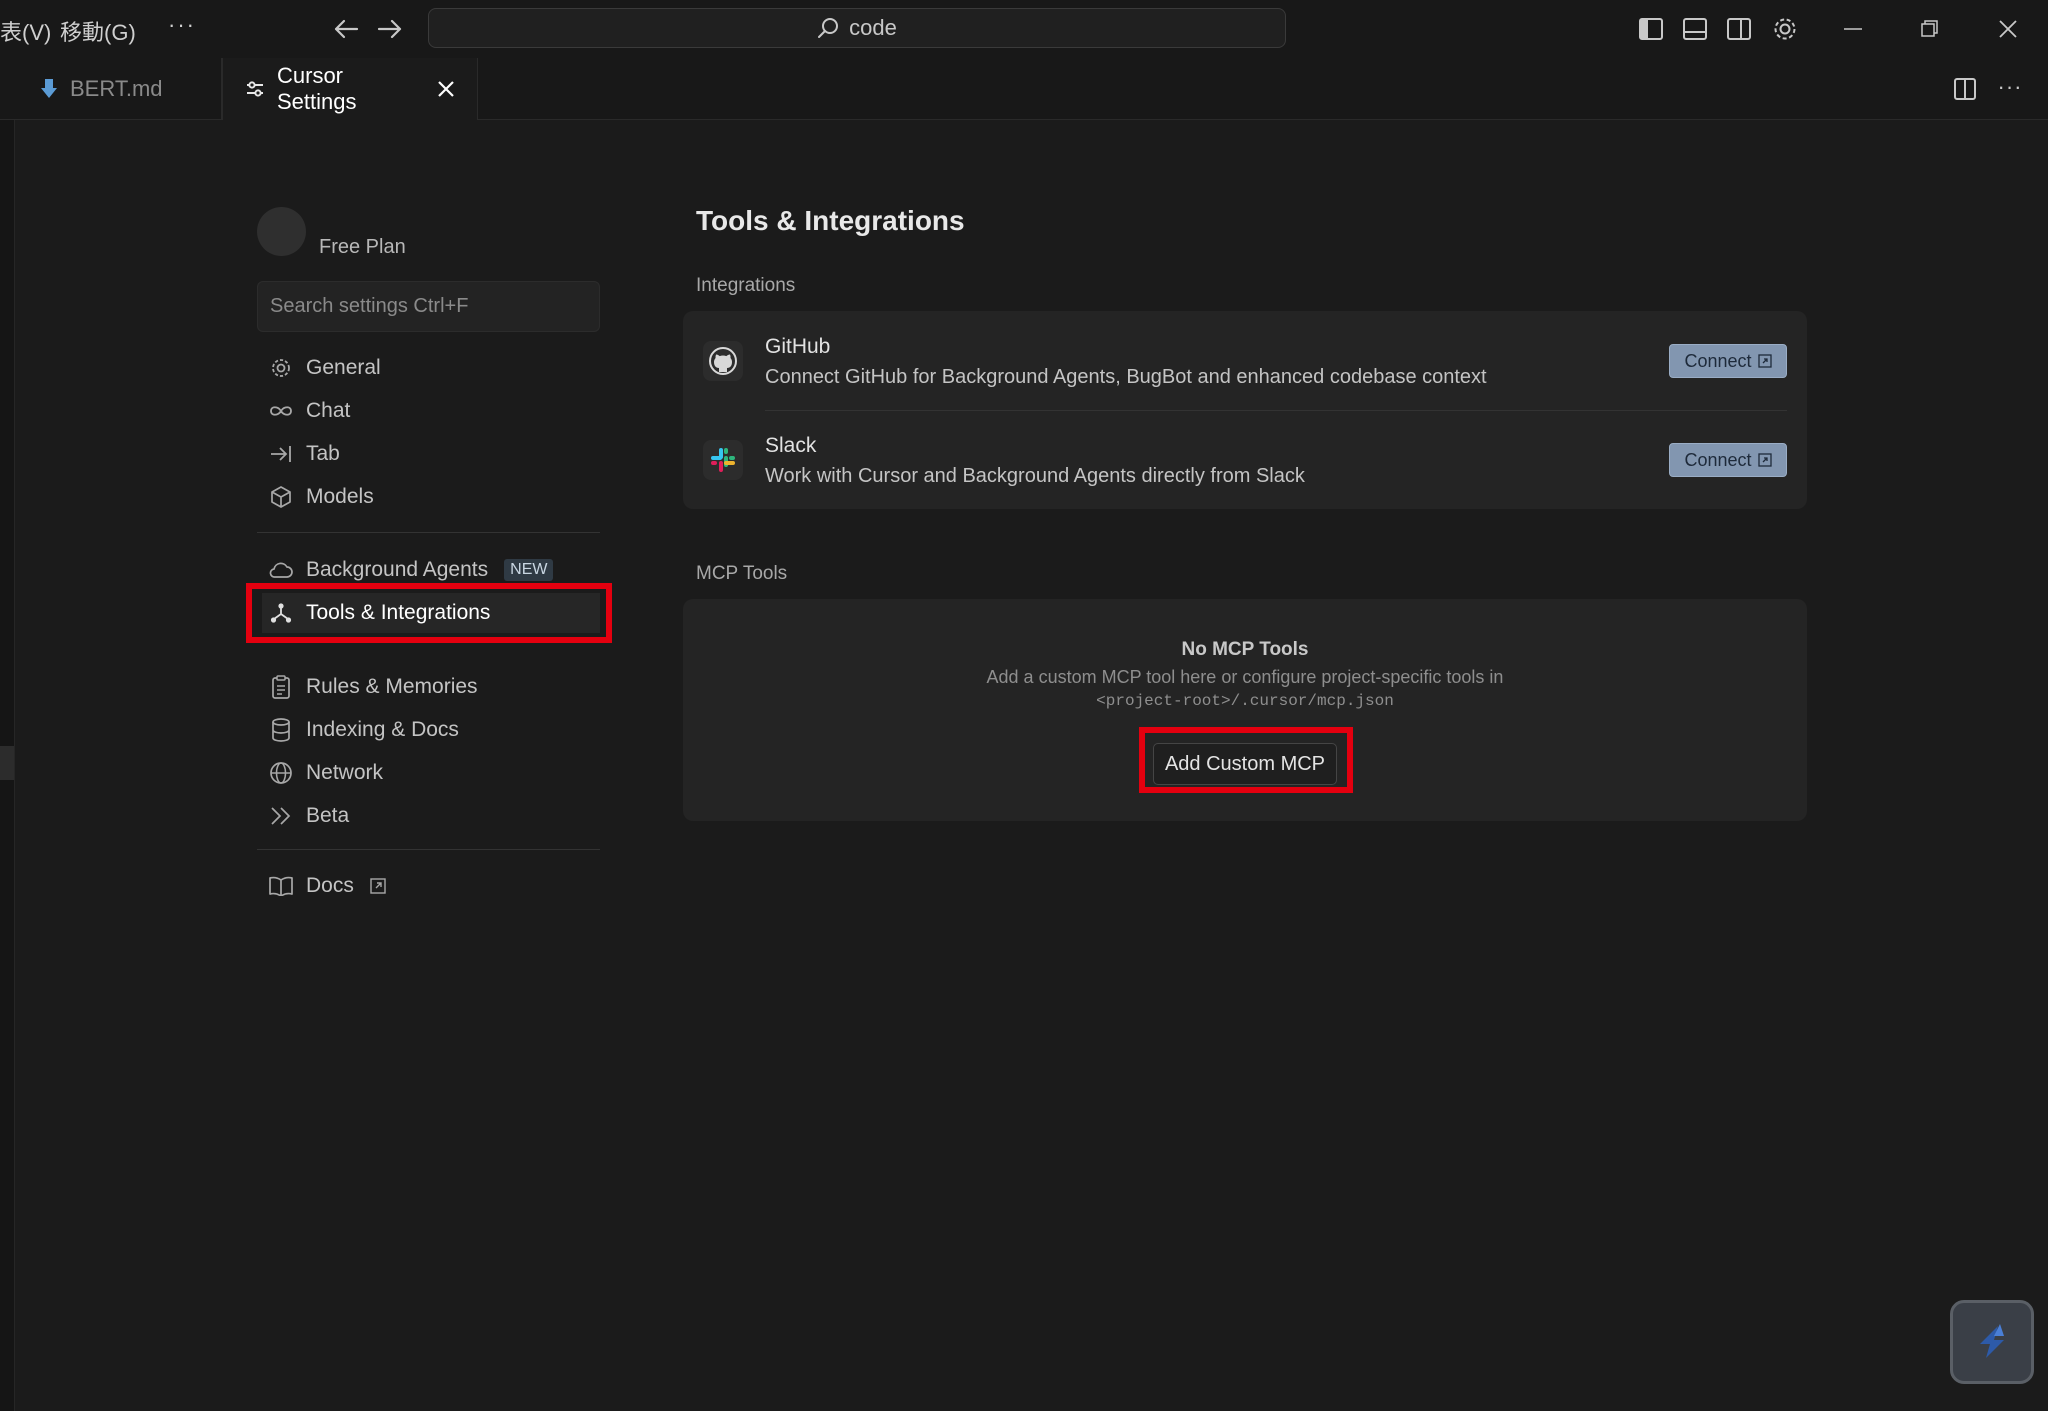  Describe the element at coordinates (328, 815) in the screenshot. I see `sidebar-item-label: Beta` at that location.